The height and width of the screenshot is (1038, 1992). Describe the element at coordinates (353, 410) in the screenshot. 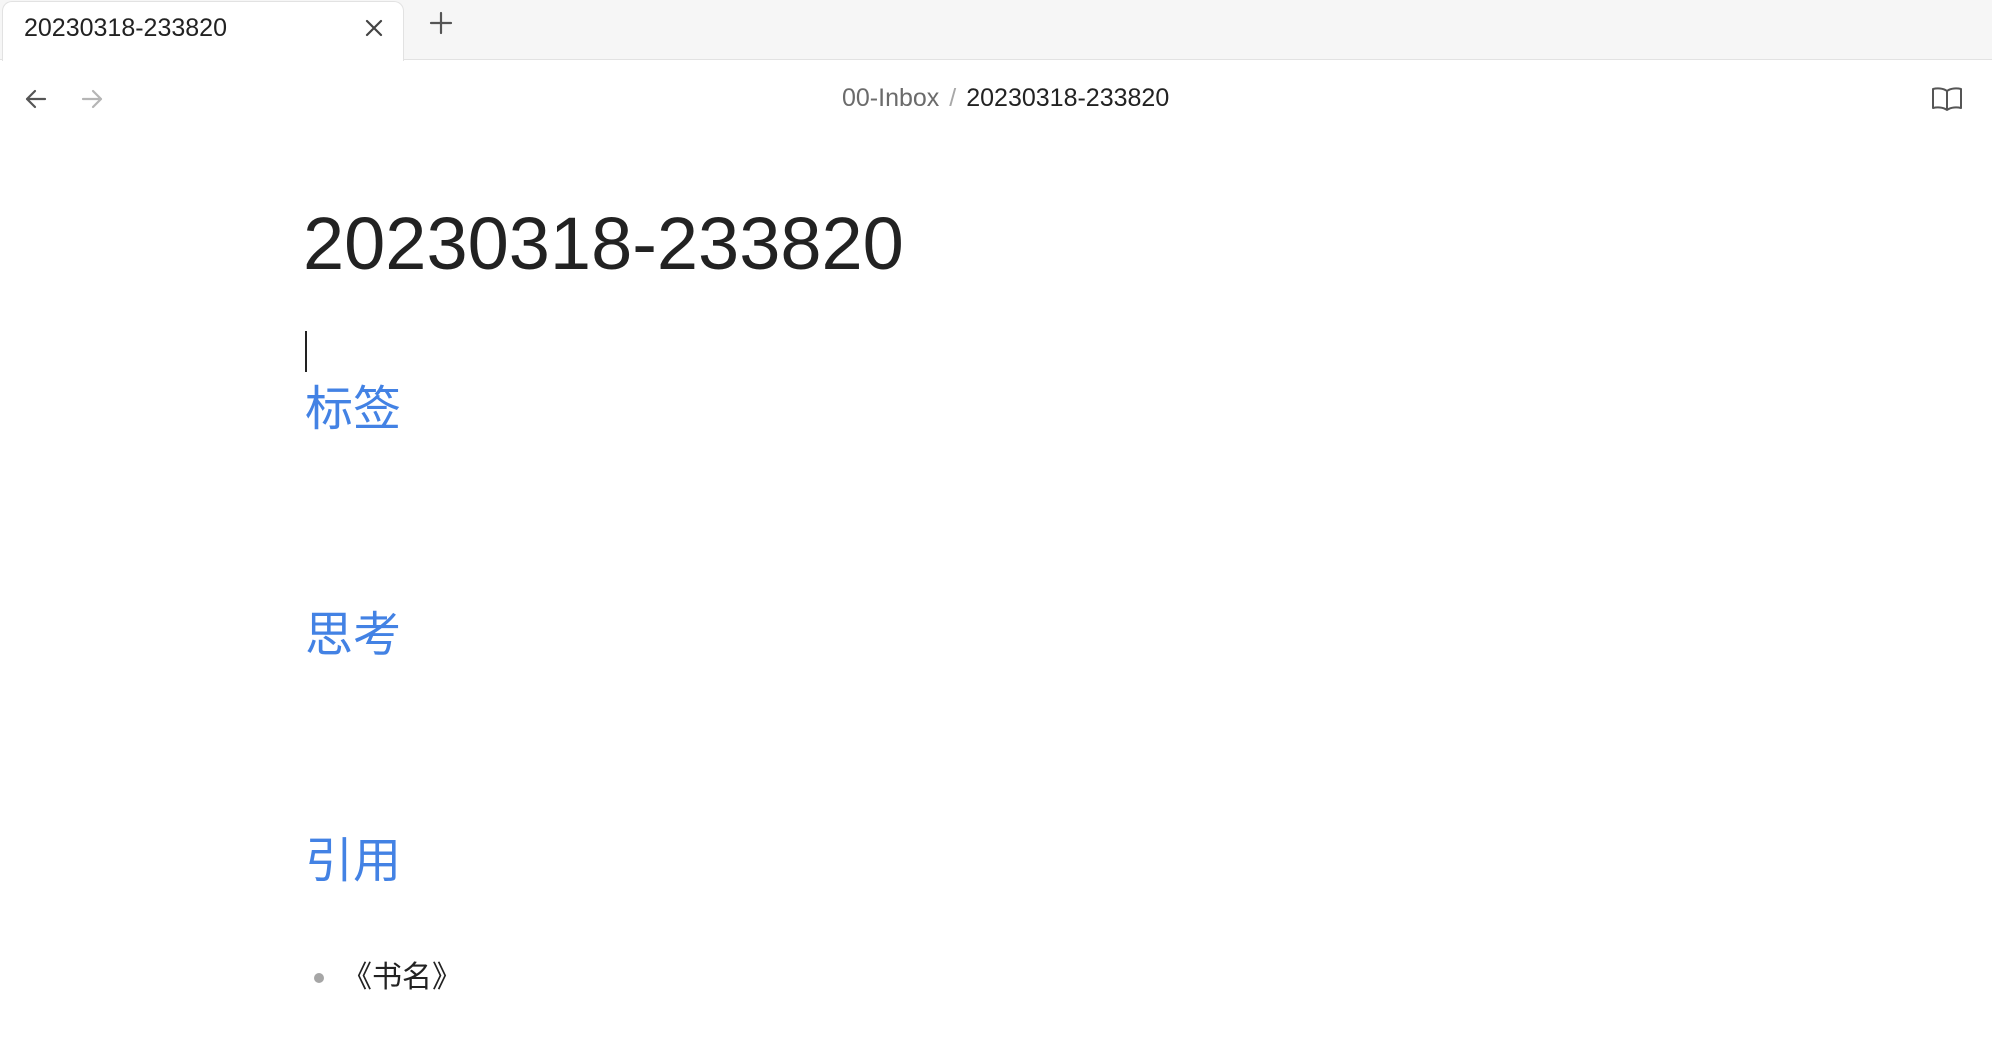

I see `heading-tags: 标签` at that location.